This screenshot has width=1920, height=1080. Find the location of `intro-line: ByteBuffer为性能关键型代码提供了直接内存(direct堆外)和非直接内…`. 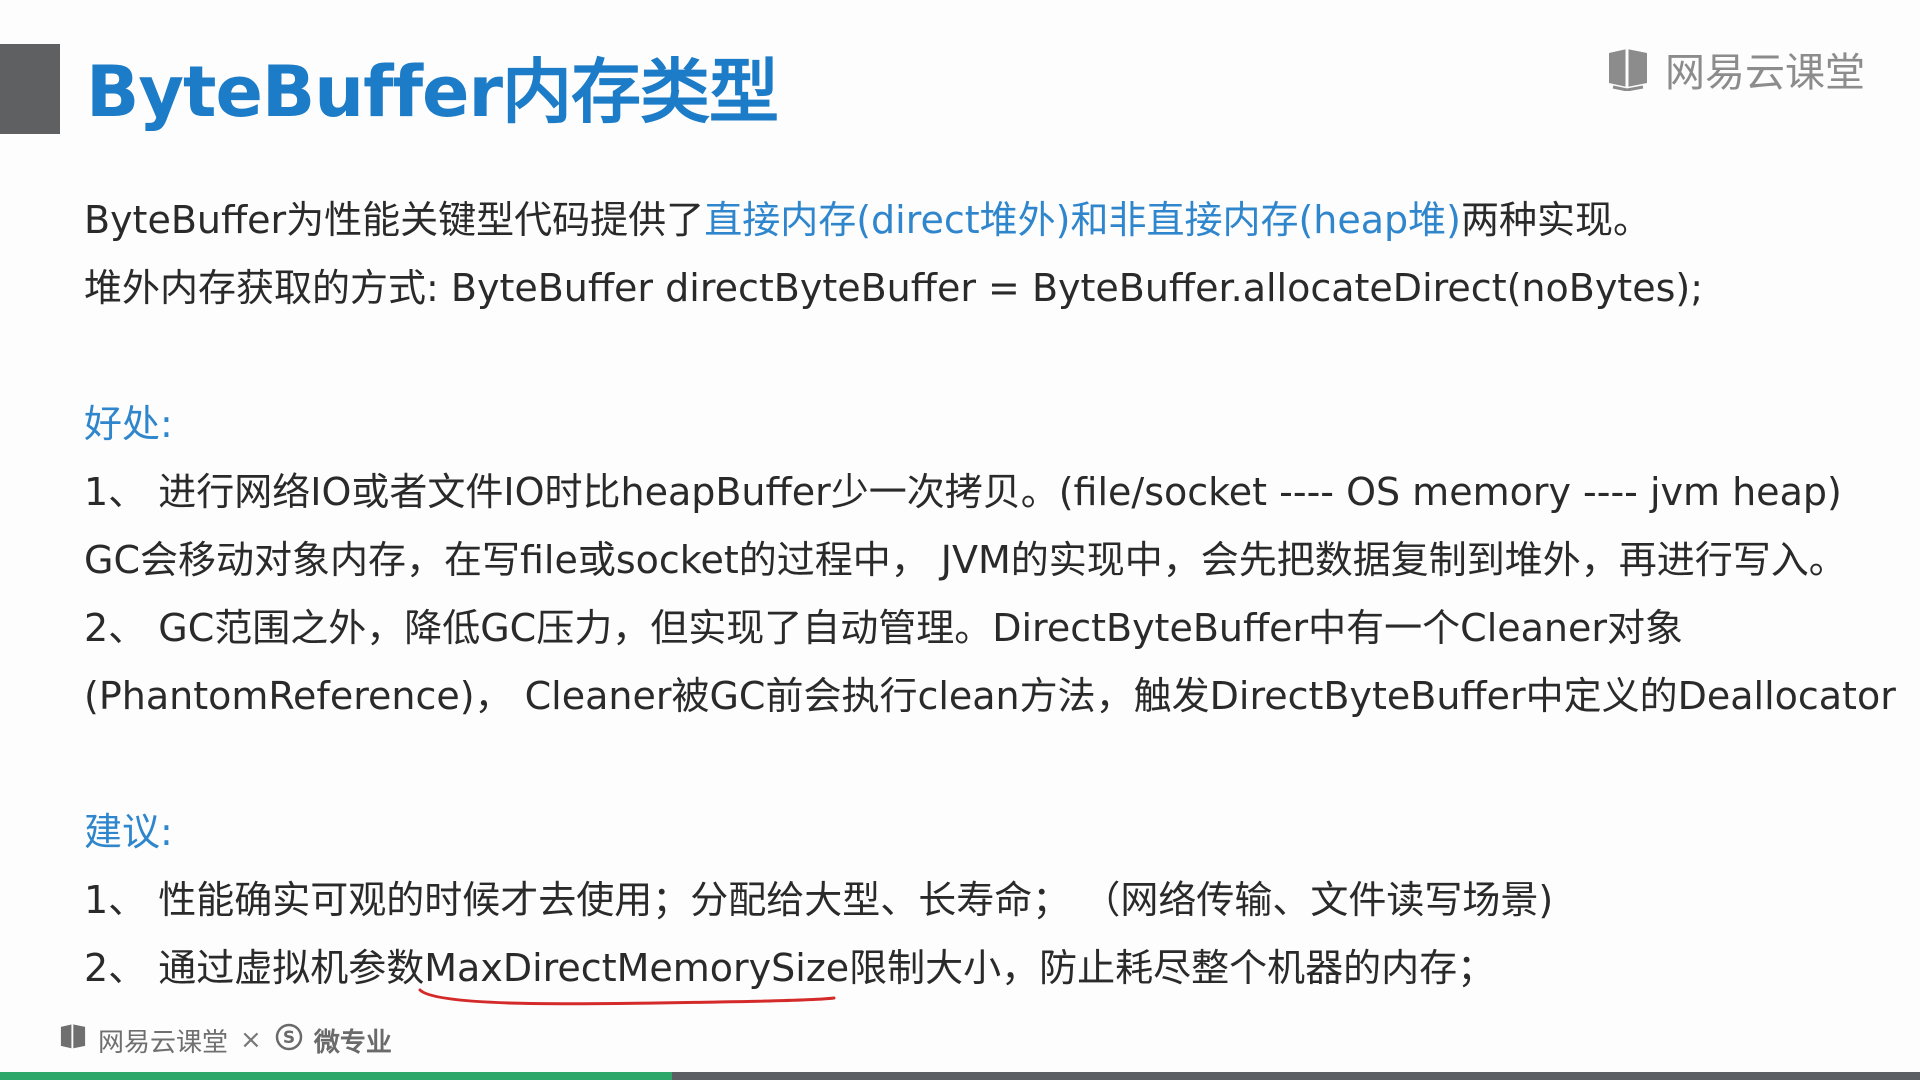

intro-line: ByteBuffer为性能关键型代码提供了直接内存(direct堆外)和非直接内… is located at coordinates (982, 220).